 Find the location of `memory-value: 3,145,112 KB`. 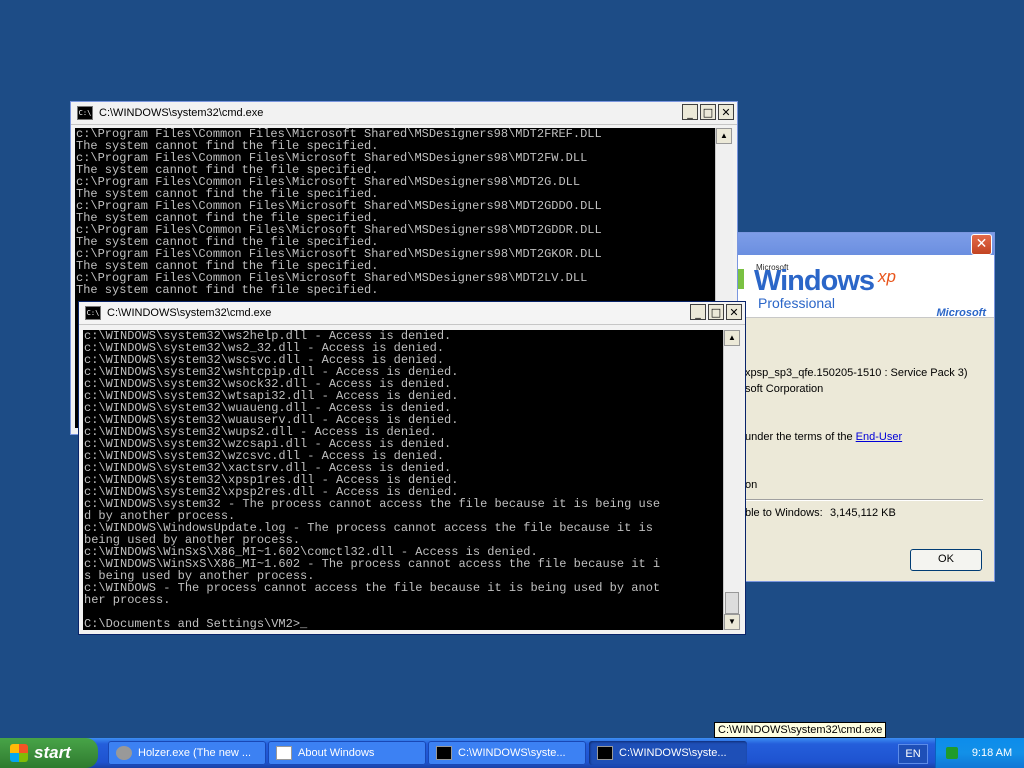

memory-value: 3,145,112 KB is located at coordinates (863, 513).